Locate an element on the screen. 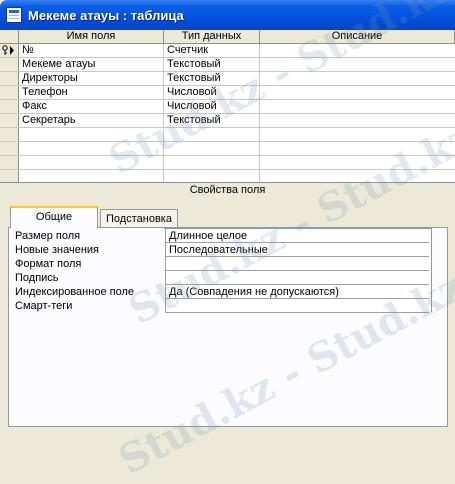 This screenshot has width=455, height=484. primary-key-icon is located at coordinates (8, 50).